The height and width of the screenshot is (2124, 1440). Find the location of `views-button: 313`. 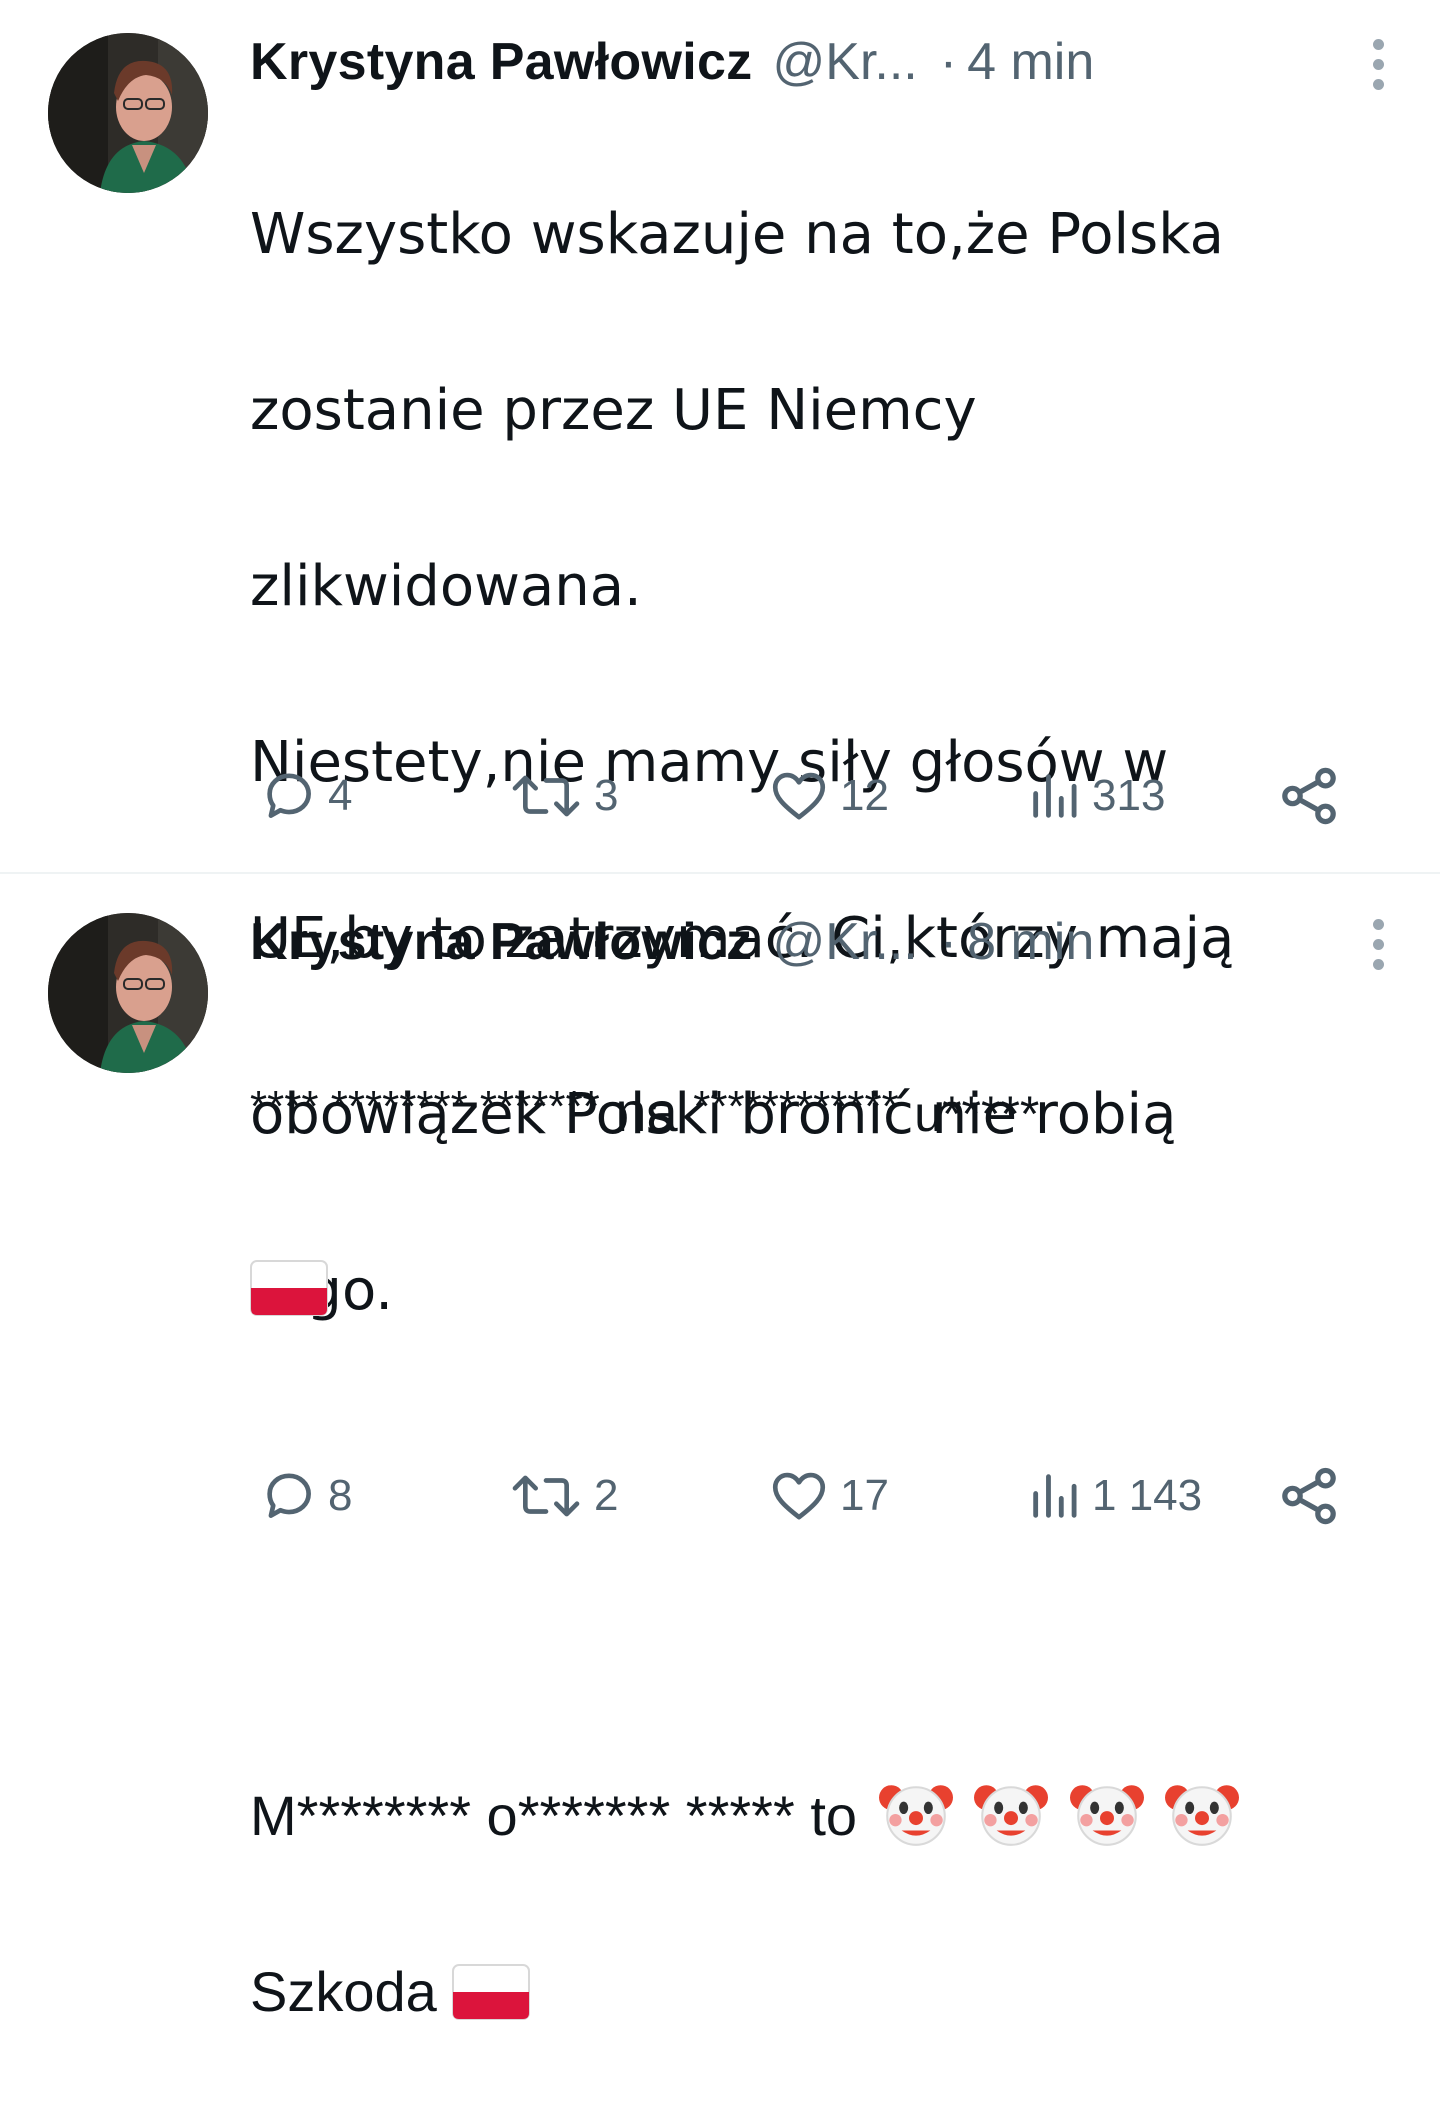

views-button: 313 is located at coordinates (1095, 796).